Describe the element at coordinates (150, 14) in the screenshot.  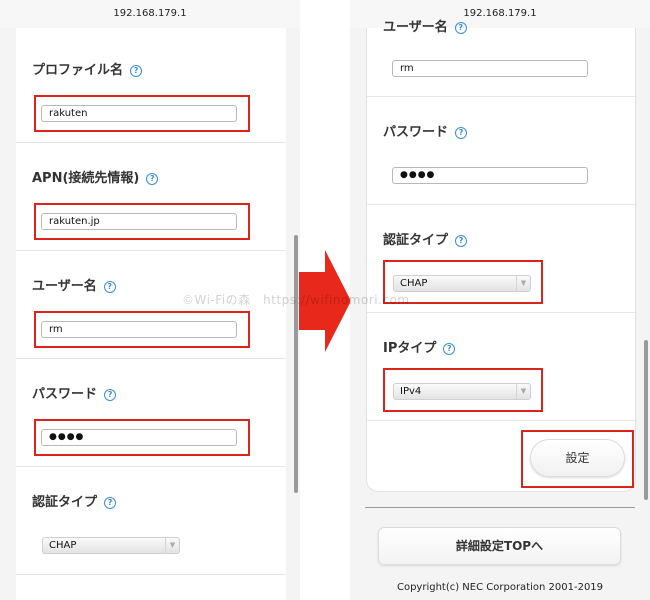
I see `url-bar: 192.168.179.1` at that location.